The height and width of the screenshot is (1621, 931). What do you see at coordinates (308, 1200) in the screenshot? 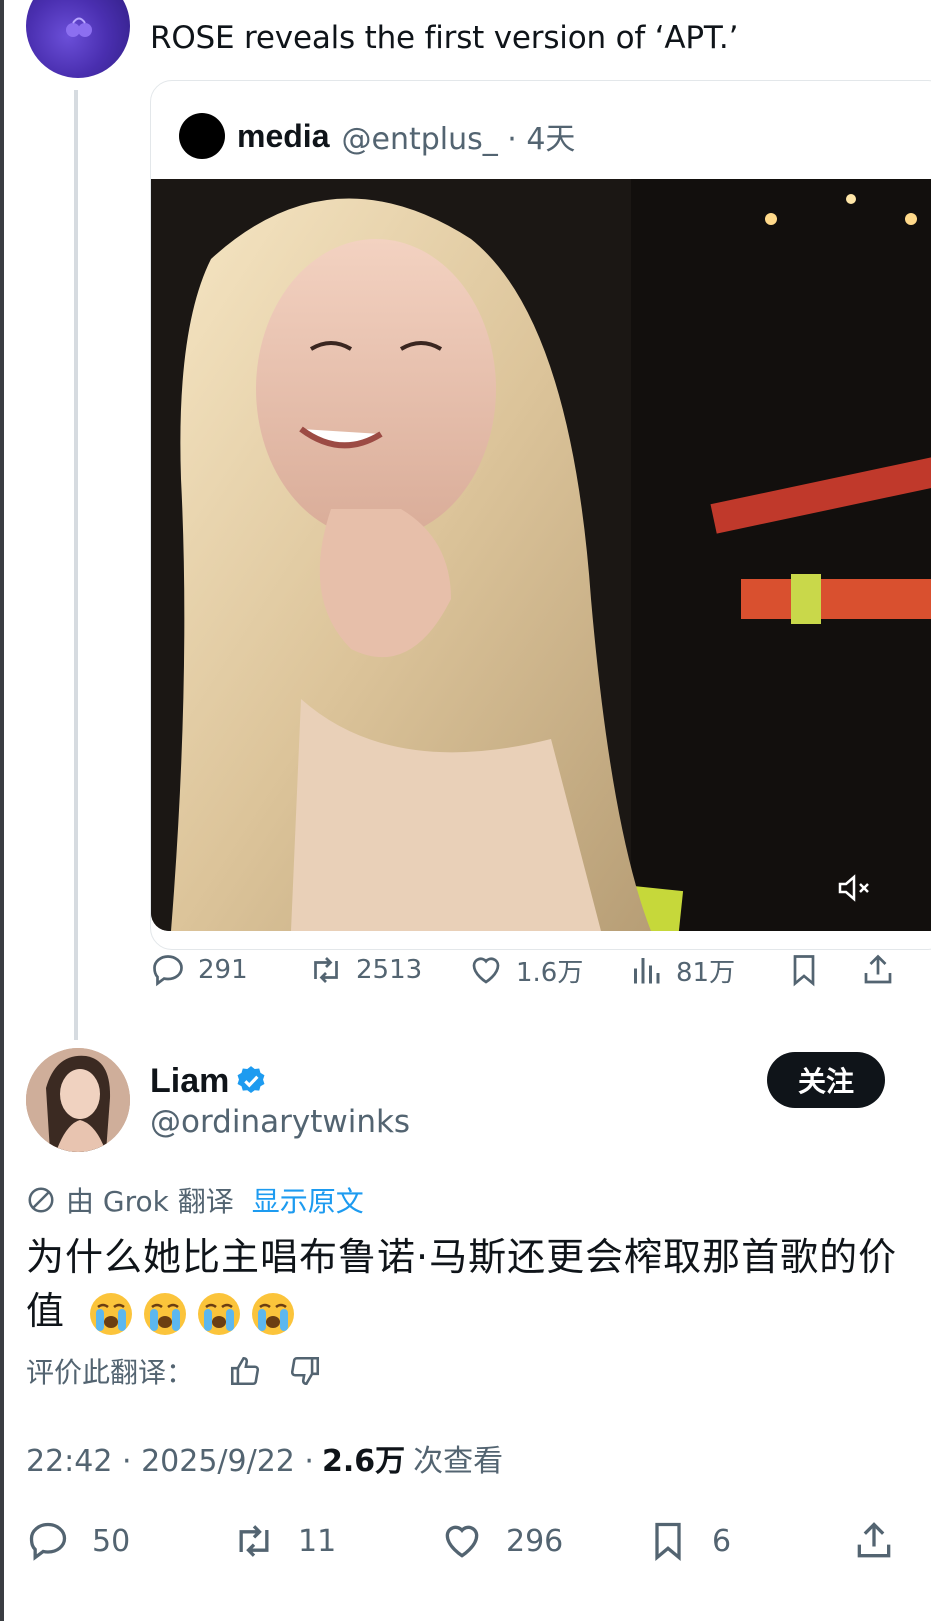
I see `show-original-link: 显示原文` at bounding box center [308, 1200].